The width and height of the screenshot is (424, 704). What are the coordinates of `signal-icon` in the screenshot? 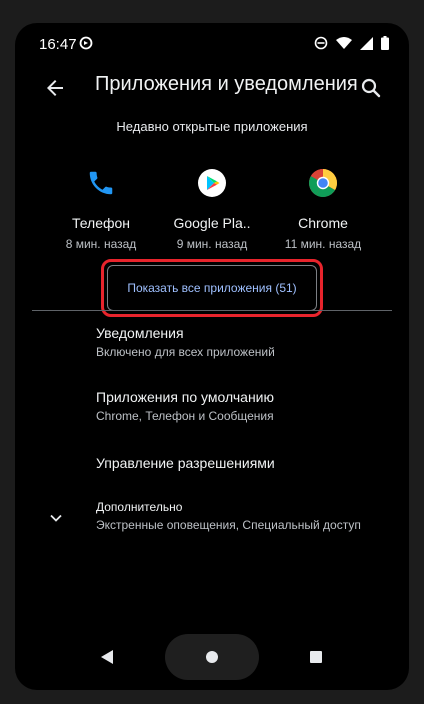 It's located at (366, 43).